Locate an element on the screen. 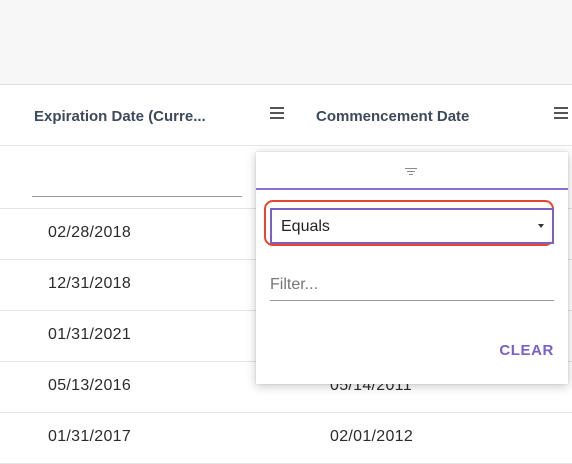 The image size is (572, 464). filter-operator-select: Equals is located at coordinates (412, 226).